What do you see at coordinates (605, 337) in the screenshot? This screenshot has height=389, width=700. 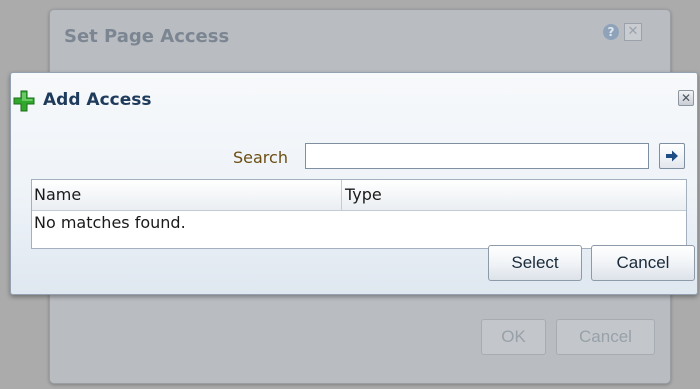 I see `background-cancel-button-disabled: Cancel` at bounding box center [605, 337].